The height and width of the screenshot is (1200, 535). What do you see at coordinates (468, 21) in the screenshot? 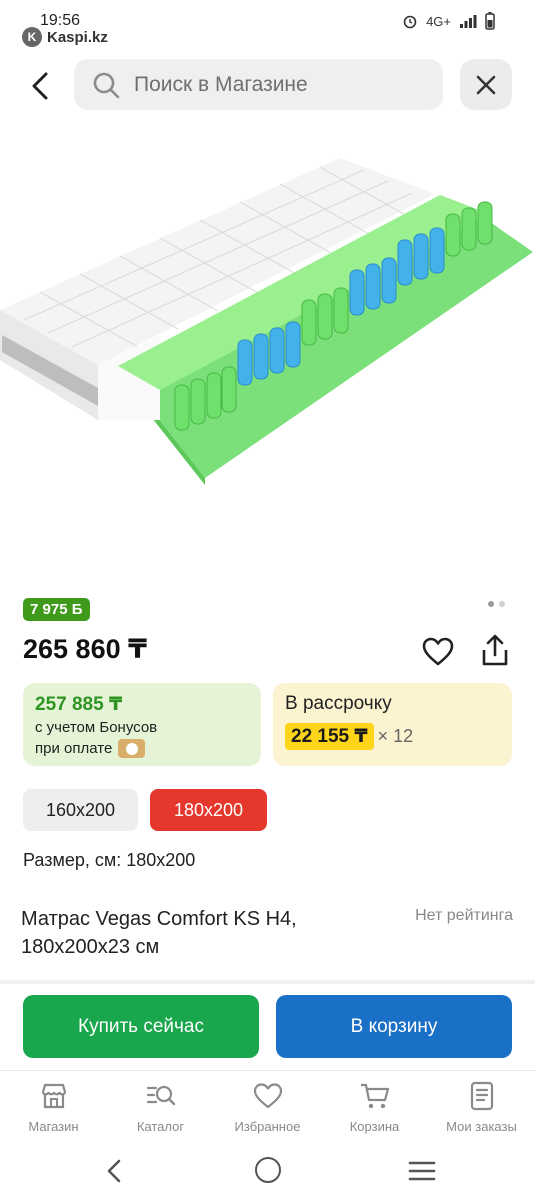
I see `signal-icon` at bounding box center [468, 21].